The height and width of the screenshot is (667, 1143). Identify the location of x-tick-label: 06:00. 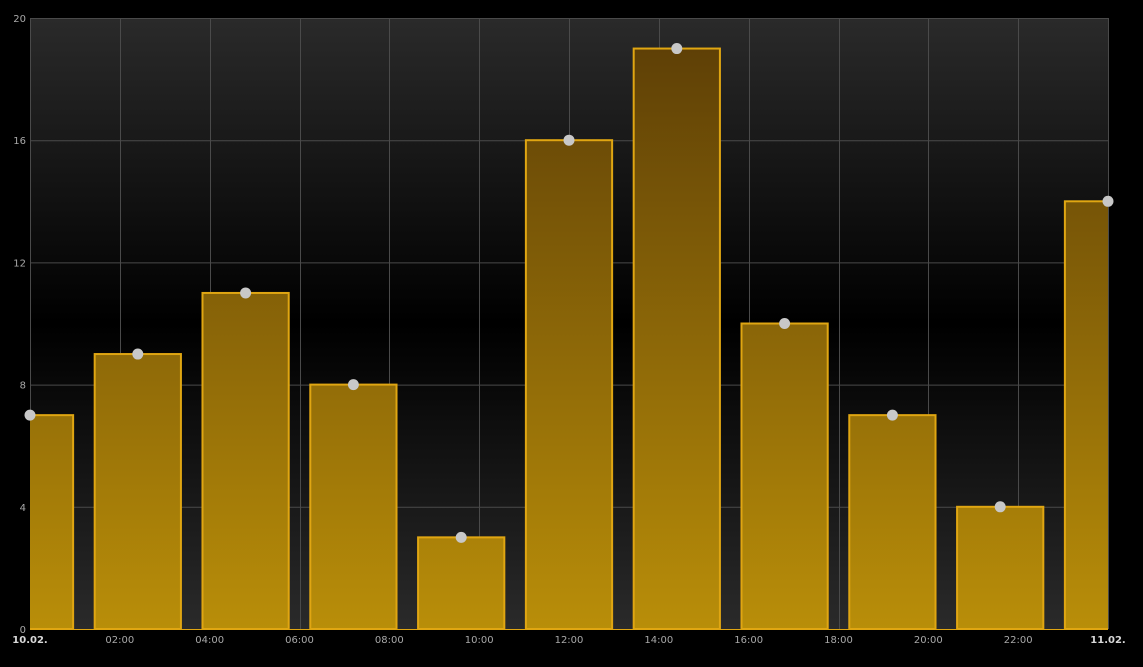
(299, 640).